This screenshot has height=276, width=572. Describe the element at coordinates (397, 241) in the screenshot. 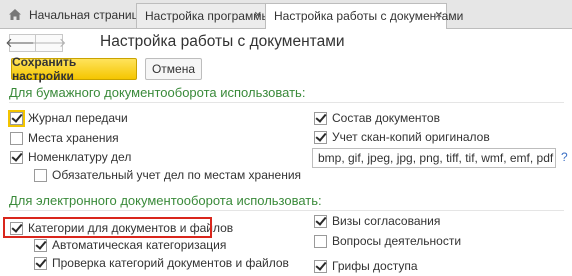

I see `checkbox-label: Вопросы деятельности` at that location.